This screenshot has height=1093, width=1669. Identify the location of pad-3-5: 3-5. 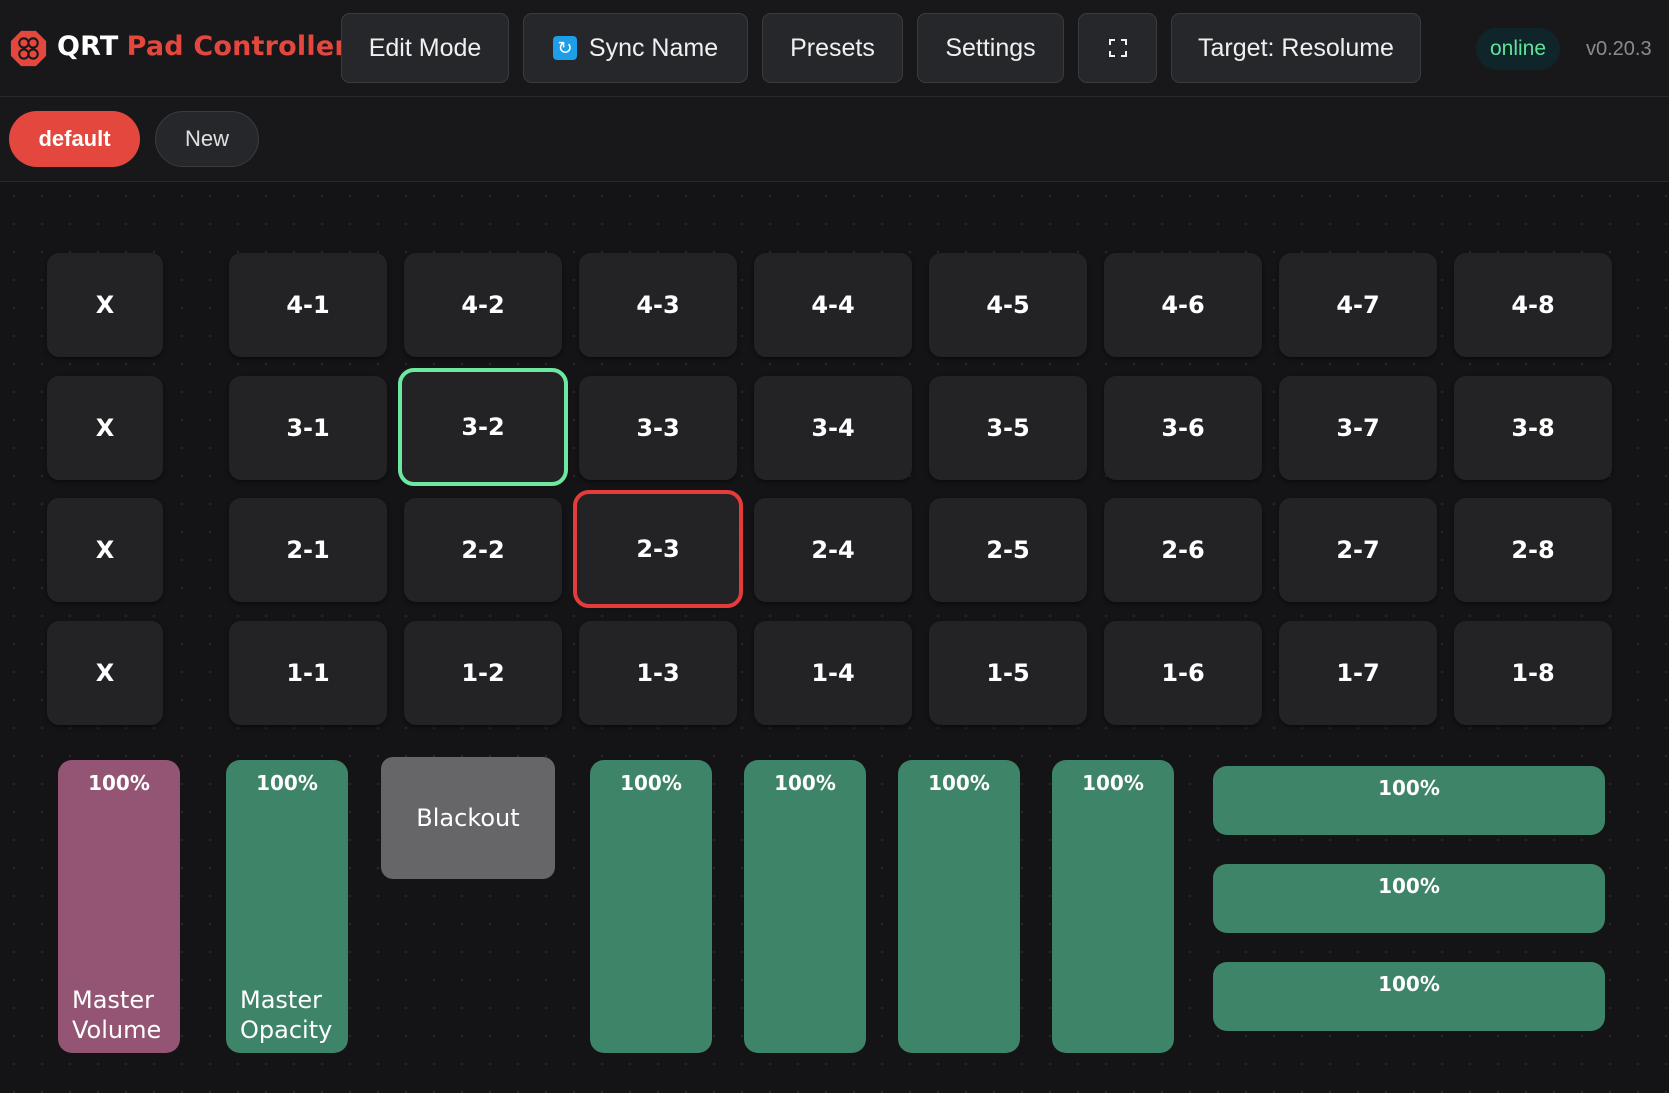
(1008, 428).